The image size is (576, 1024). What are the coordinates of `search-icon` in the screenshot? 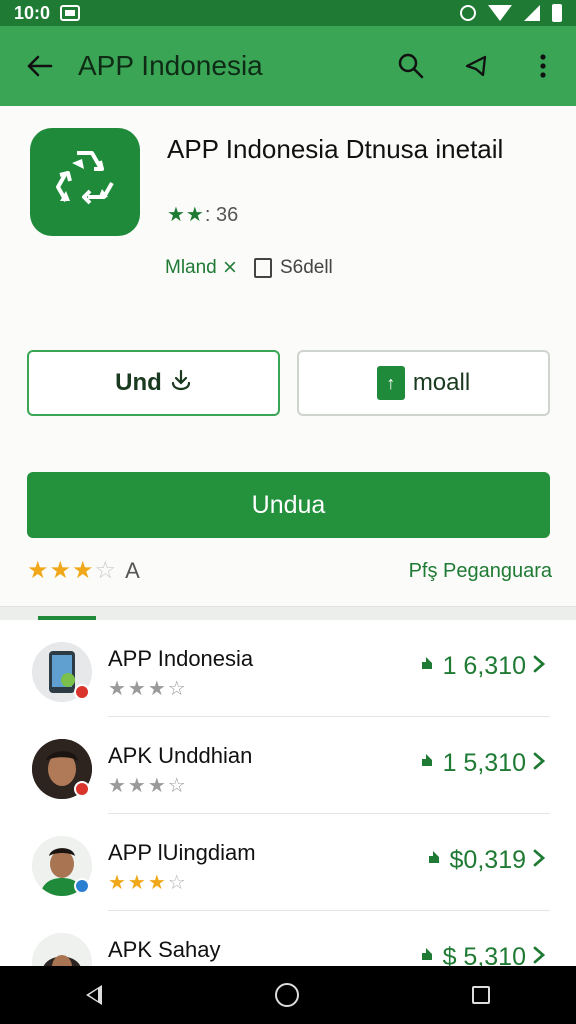 It's located at (411, 66).